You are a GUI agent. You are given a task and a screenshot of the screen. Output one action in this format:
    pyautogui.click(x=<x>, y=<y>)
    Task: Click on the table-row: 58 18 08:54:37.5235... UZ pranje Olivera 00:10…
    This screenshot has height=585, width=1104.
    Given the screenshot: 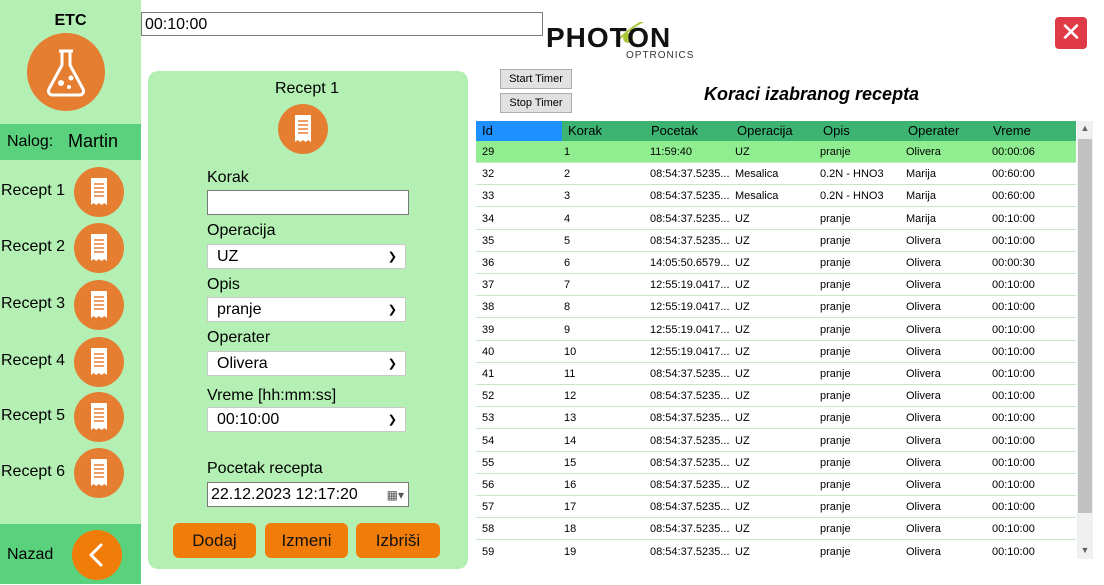 What is the action you would take?
    pyautogui.click(x=776, y=529)
    